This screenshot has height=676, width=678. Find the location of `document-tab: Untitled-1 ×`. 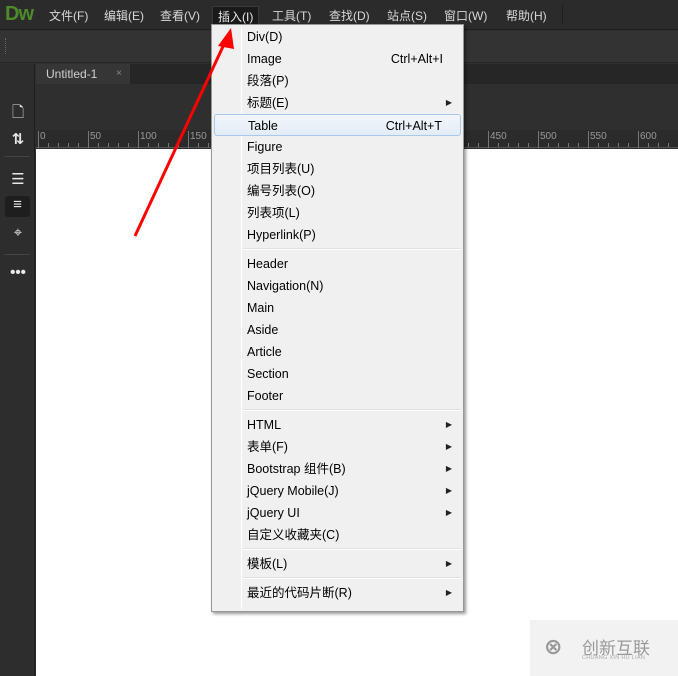

document-tab: Untitled-1 × is located at coordinates (83, 74).